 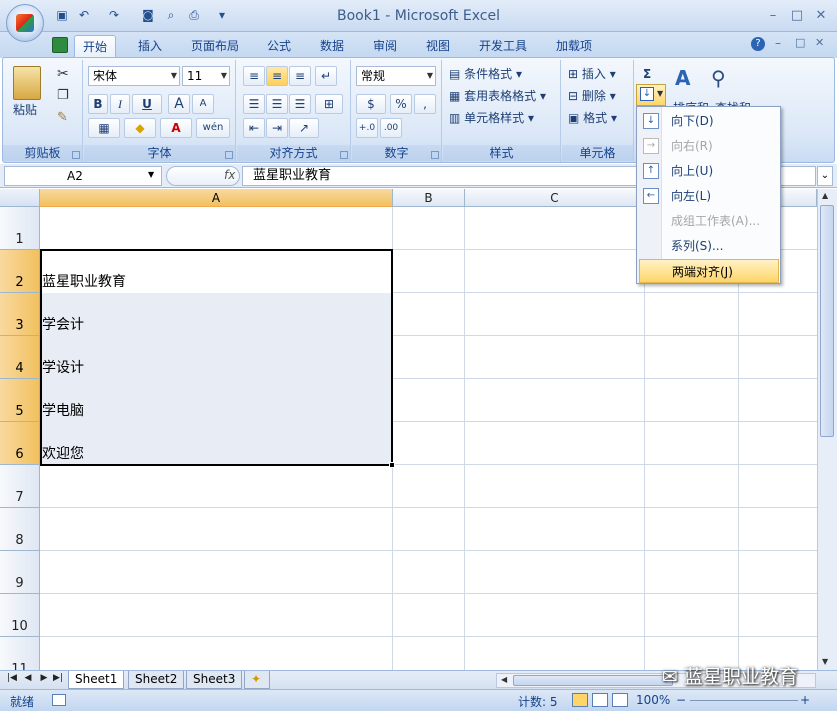 I want to click on comma-button: ,, so click(x=425, y=104).